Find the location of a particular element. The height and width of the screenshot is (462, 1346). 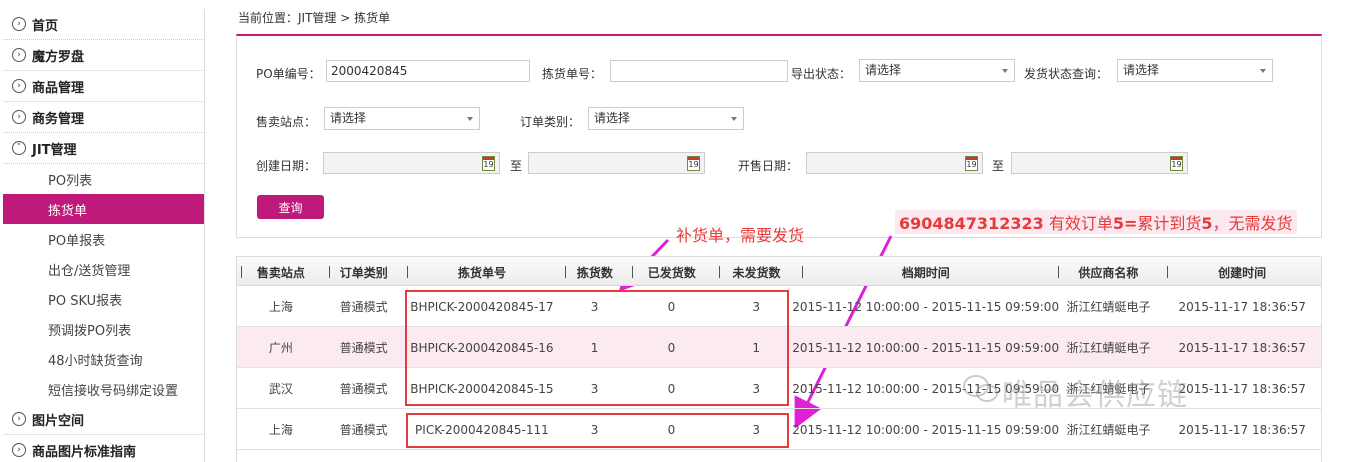

column-header: 订单类别 is located at coordinates (364, 272).